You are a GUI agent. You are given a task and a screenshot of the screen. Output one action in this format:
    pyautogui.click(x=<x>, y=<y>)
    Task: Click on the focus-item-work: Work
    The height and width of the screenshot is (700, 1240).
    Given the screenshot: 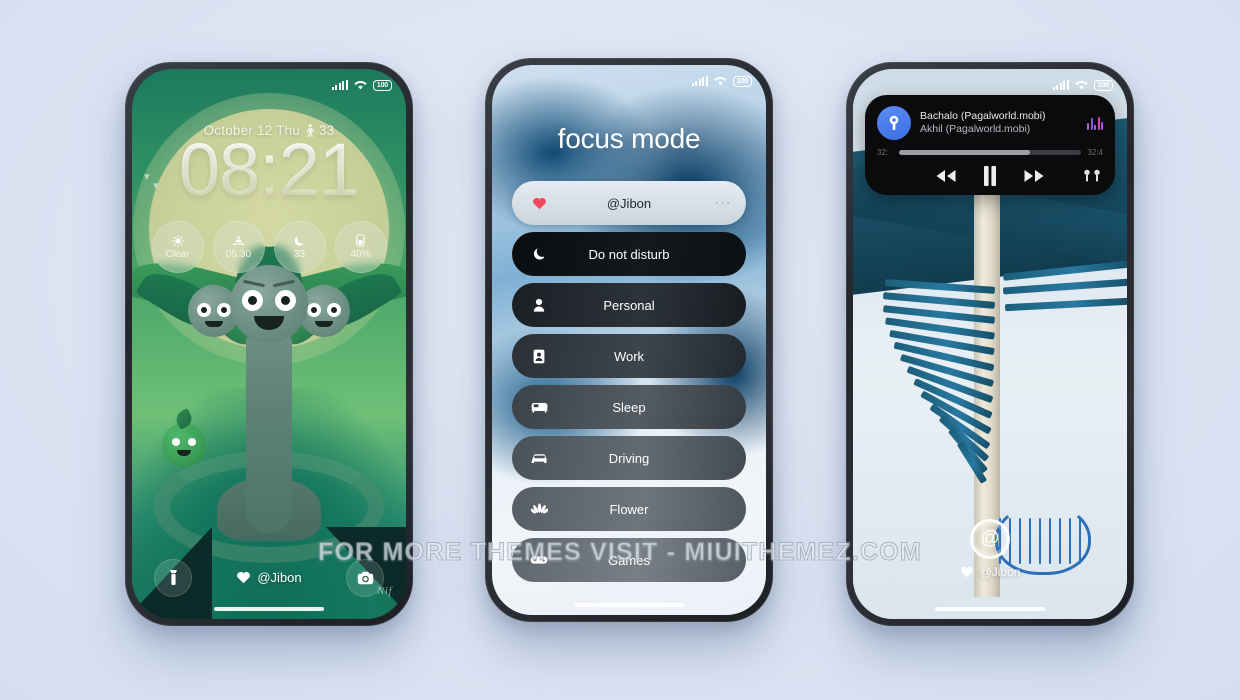 What is the action you would take?
    pyautogui.click(x=629, y=356)
    